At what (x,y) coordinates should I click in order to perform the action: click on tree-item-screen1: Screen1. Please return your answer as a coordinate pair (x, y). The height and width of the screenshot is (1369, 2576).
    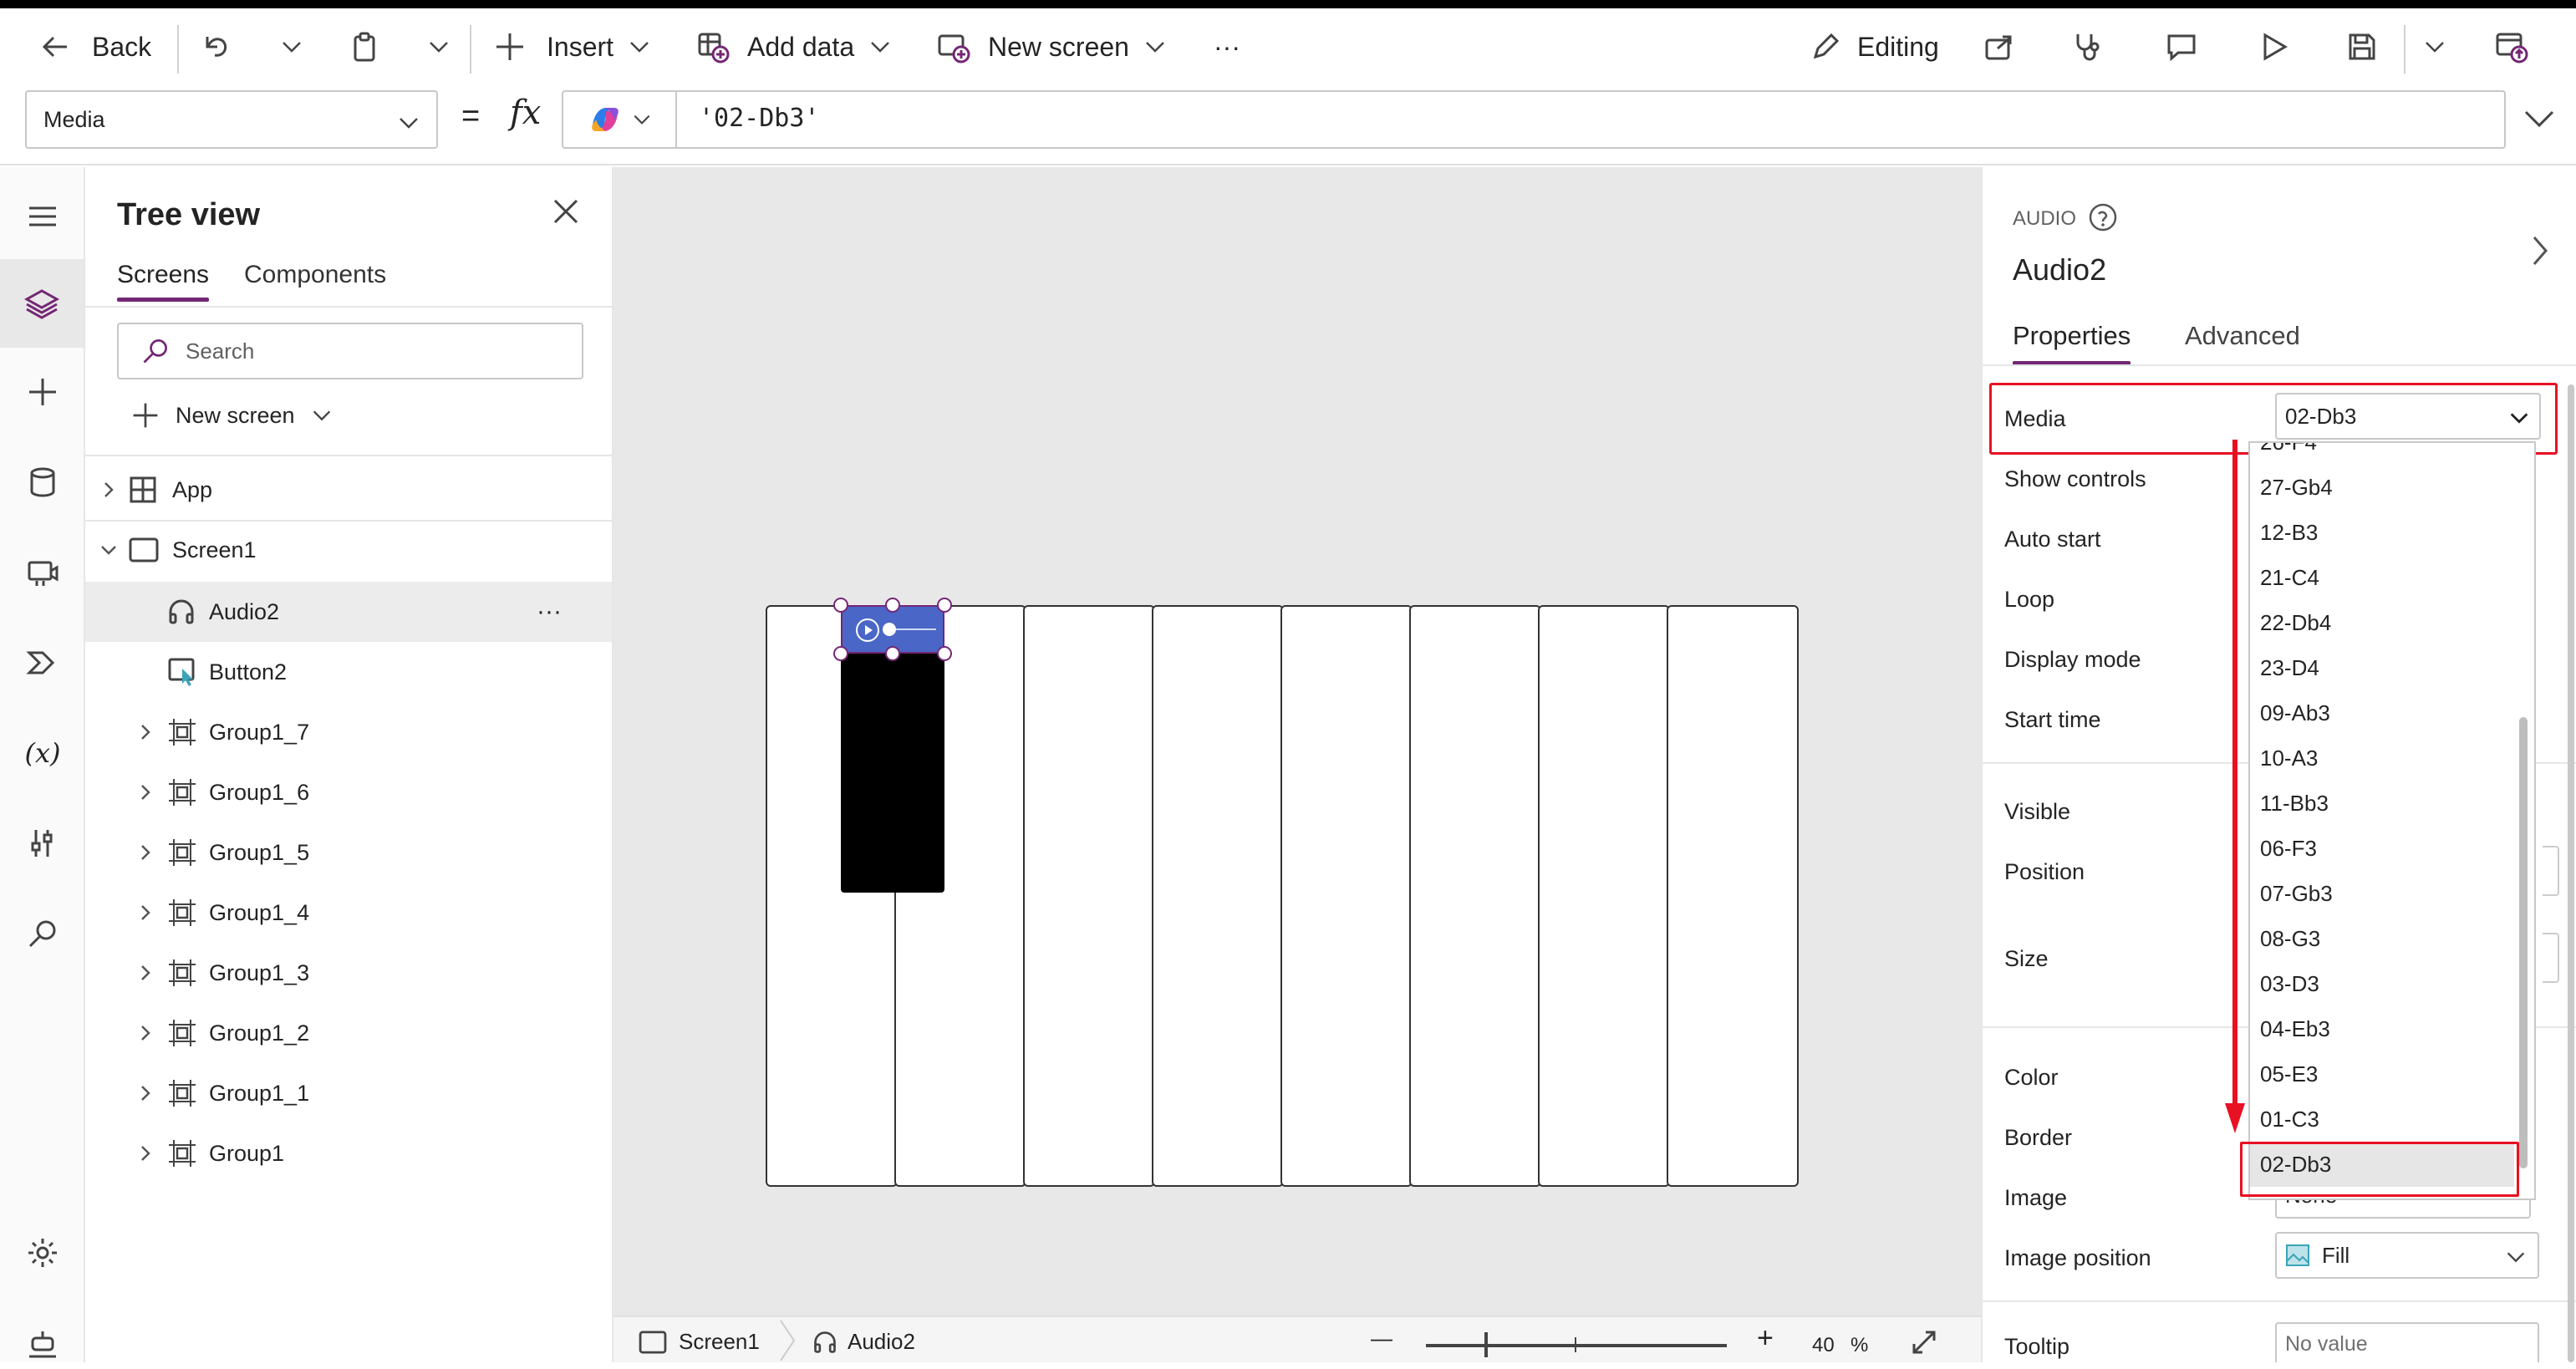
    Looking at the image, I should click on (348, 550).